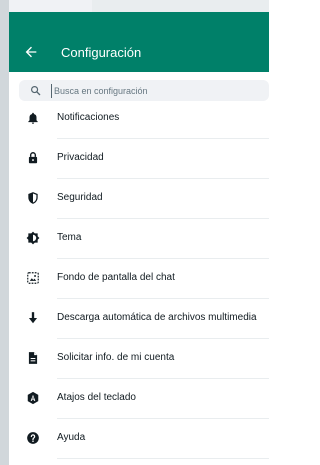  What do you see at coordinates (88, 117) in the screenshot?
I see `menu-item-label: Notificaciones` at bounding box center [88, 117].